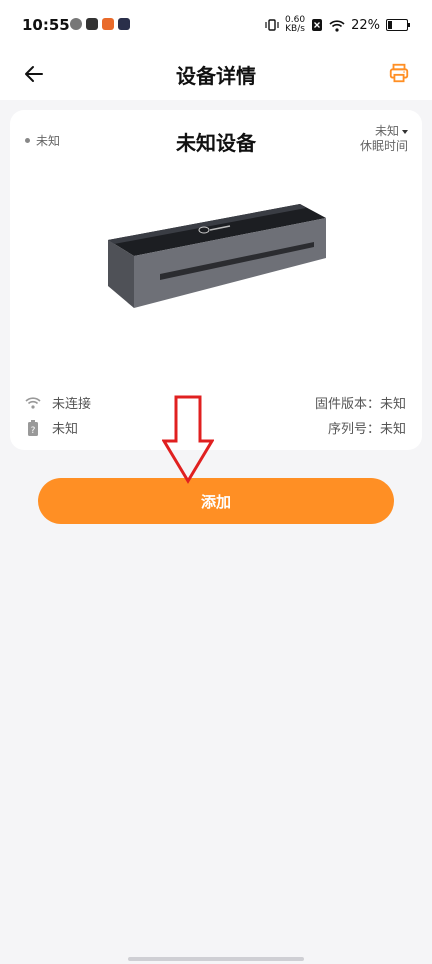 This screenshot has height=964, width=432. Describe the element at coordinates (272, 25) in the screenshot. I see `vibrate-icon` at that location.